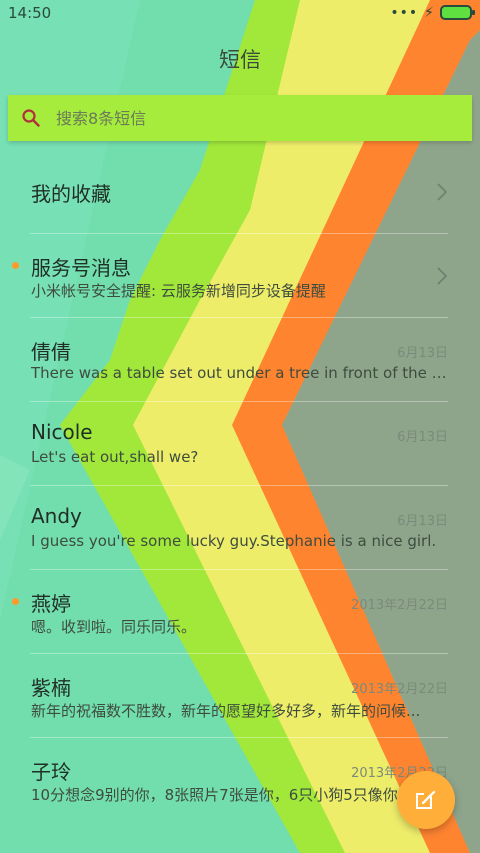  Describe the element at coordinates (31, 118) in the screenshot. I see `search-icon` at that location.